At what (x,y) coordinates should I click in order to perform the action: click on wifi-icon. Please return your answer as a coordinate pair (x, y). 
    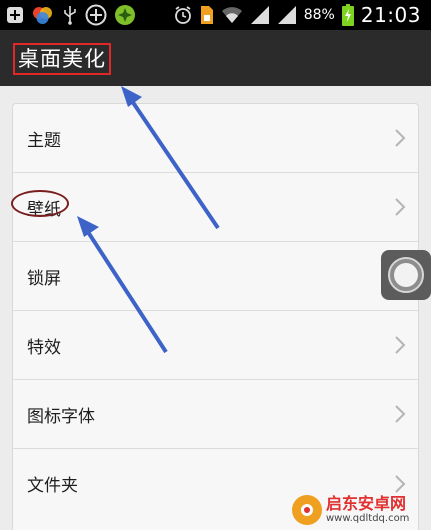
    Looking at the image, I should click on (232, 15).